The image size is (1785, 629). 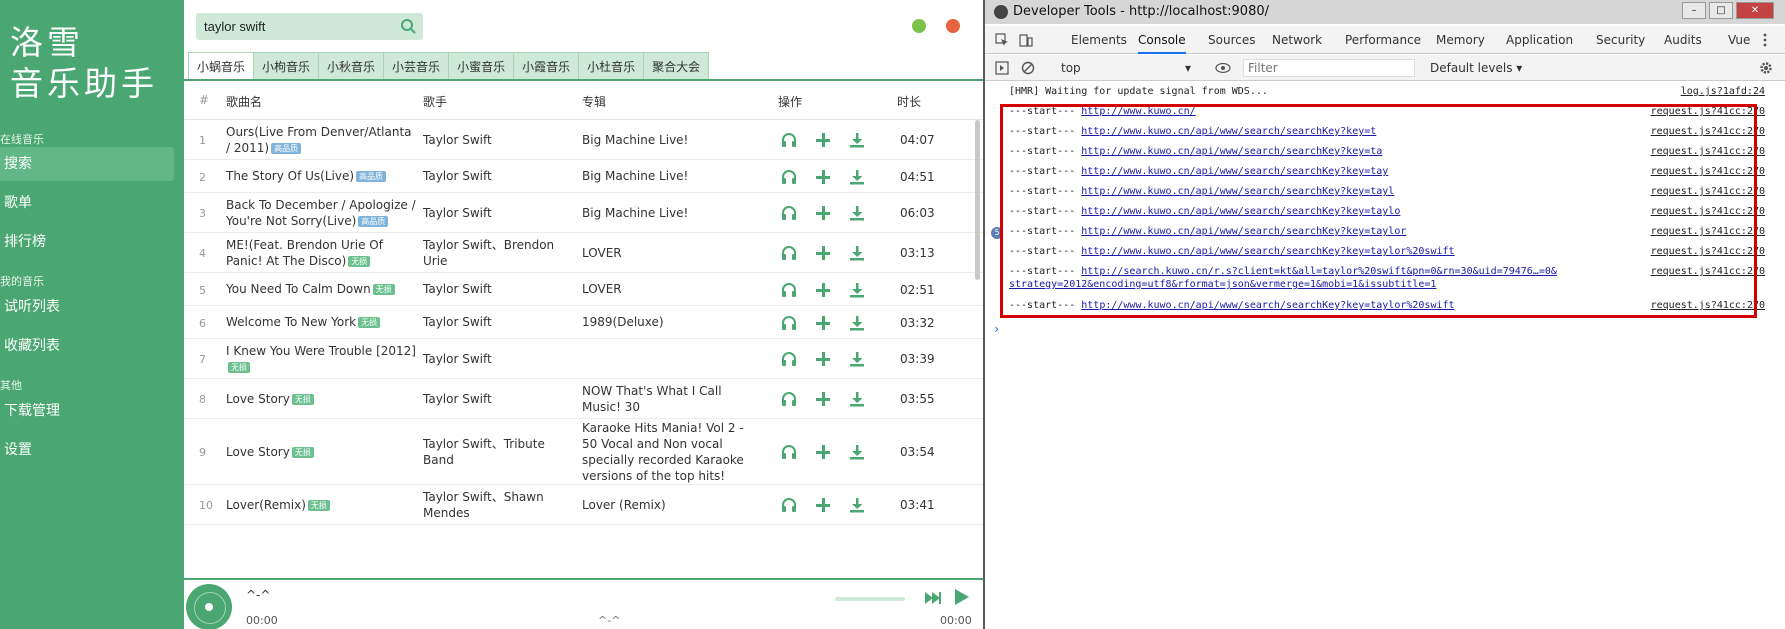 I want to click on singer-cell: Taylor Swift、Tribute Band, so click(x=498, y=452).